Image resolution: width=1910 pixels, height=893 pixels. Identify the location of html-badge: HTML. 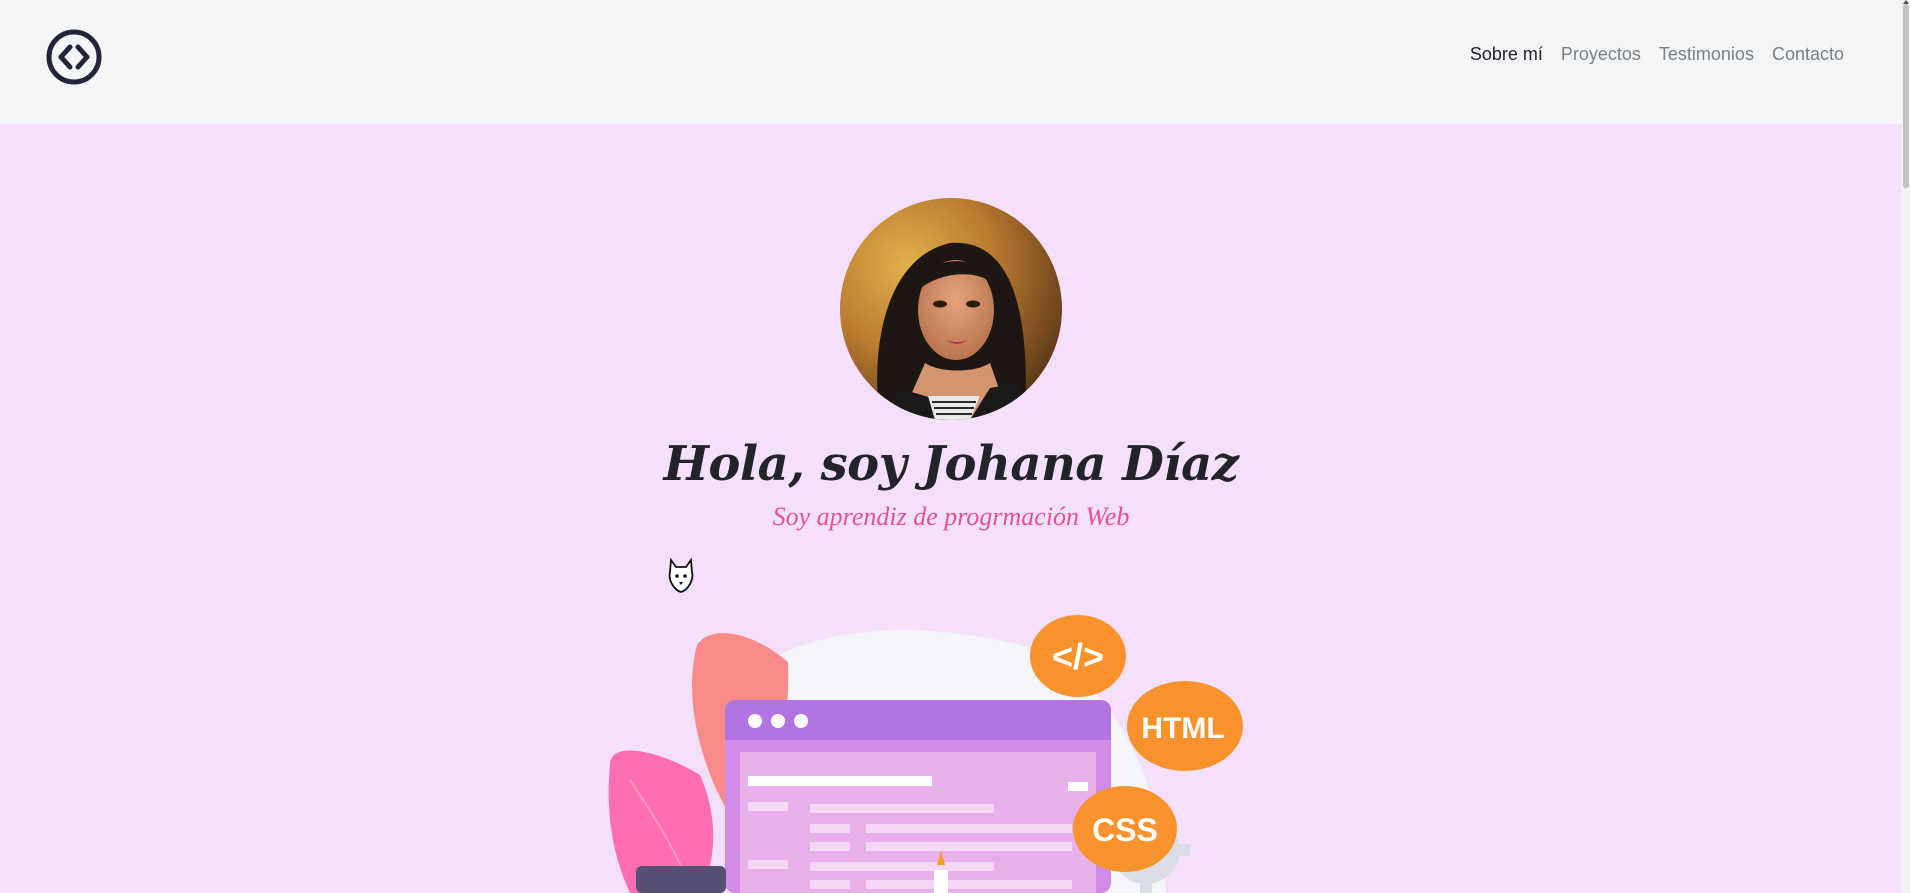
(1185, 726).